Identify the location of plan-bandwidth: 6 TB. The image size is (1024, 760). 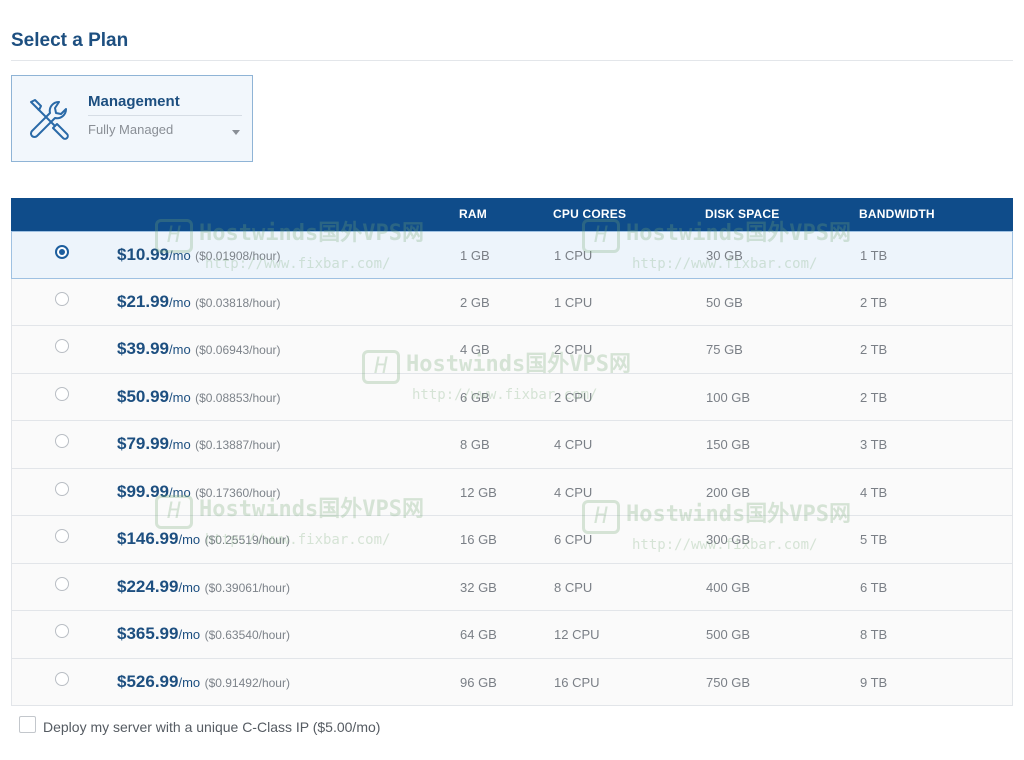
(874, 587).